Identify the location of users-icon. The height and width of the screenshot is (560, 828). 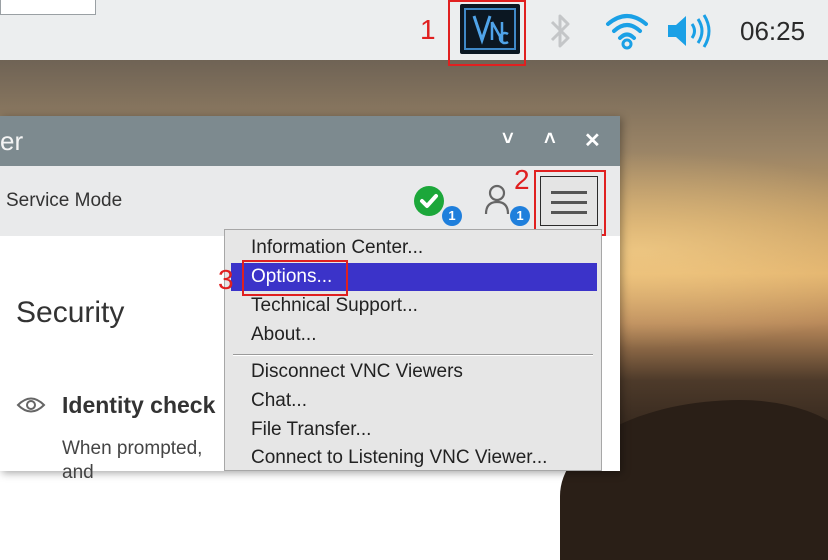
(499, 200).